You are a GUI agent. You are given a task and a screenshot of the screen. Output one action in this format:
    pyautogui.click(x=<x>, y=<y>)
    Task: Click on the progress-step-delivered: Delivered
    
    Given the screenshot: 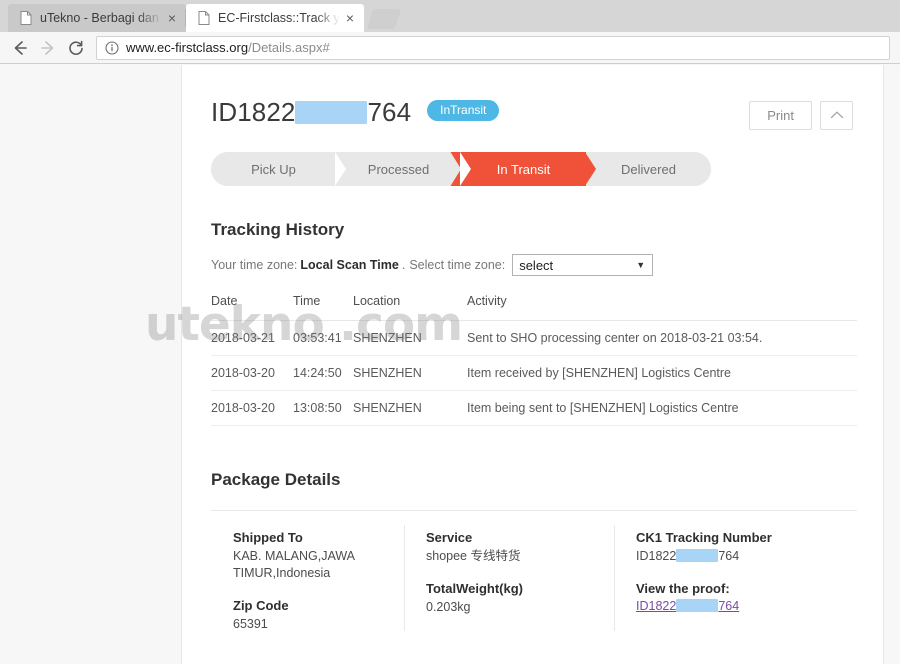 What is the action you would take?
    pyautogui.click(x=648, y=169)
    